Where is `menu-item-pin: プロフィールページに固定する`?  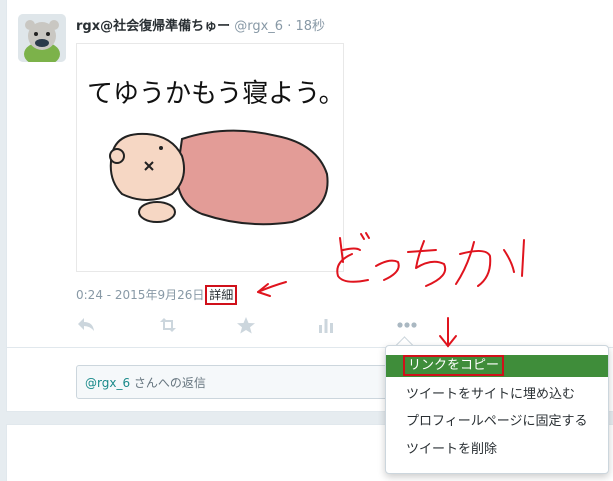
menu-item-pin: プロフィールページに固定する is located at coordinates (497, 422).